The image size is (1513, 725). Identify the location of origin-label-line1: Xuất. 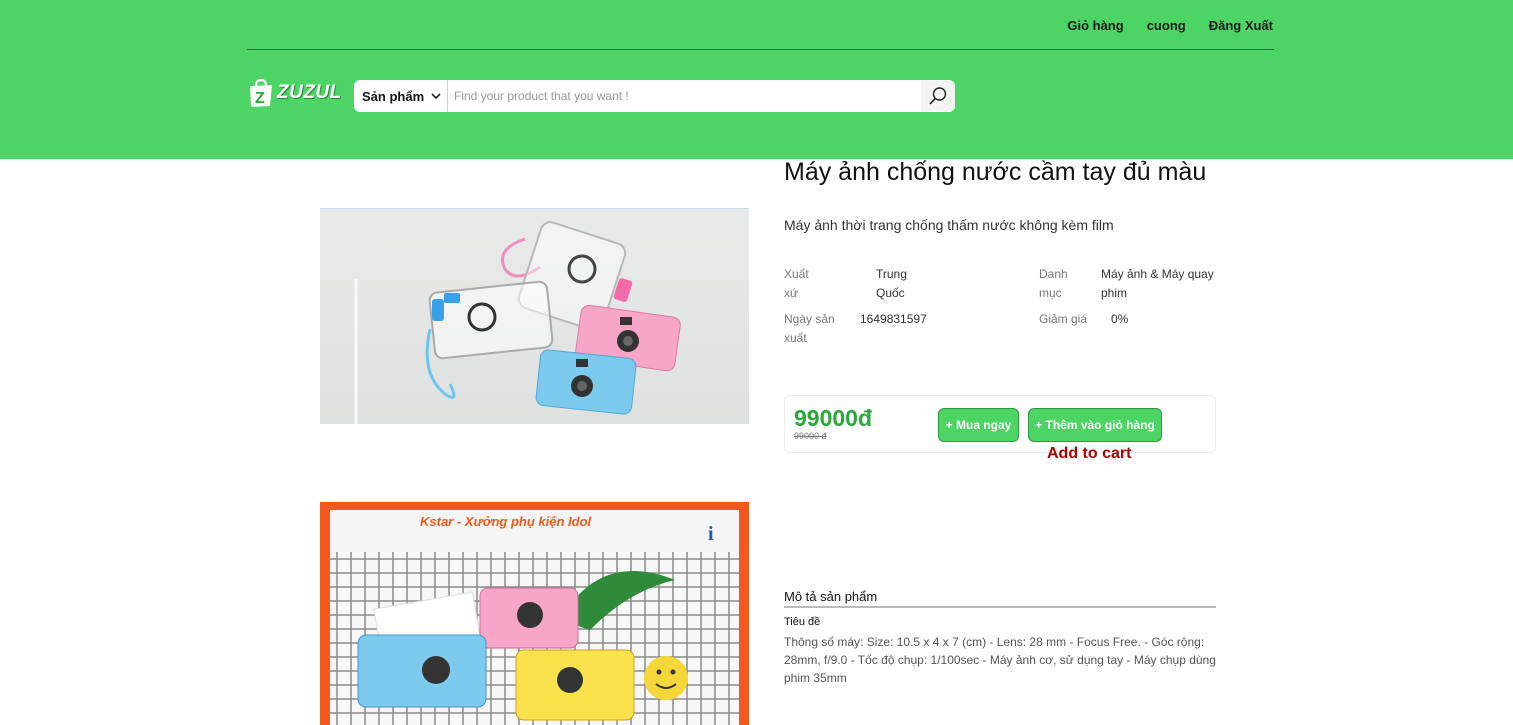
(796, 274).